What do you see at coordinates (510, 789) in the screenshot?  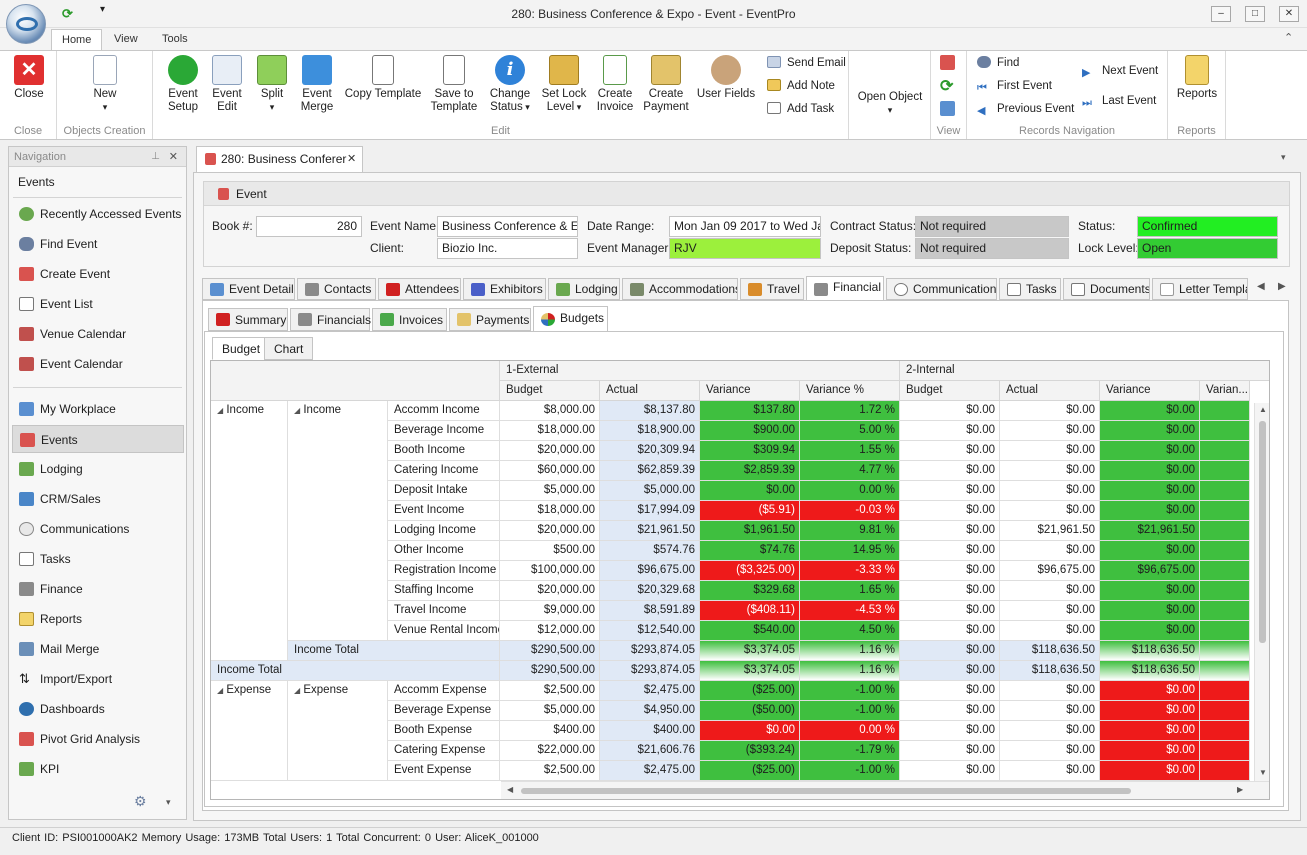 I see `scroll-left-icon: ◀` at bounding box center [510, 789].